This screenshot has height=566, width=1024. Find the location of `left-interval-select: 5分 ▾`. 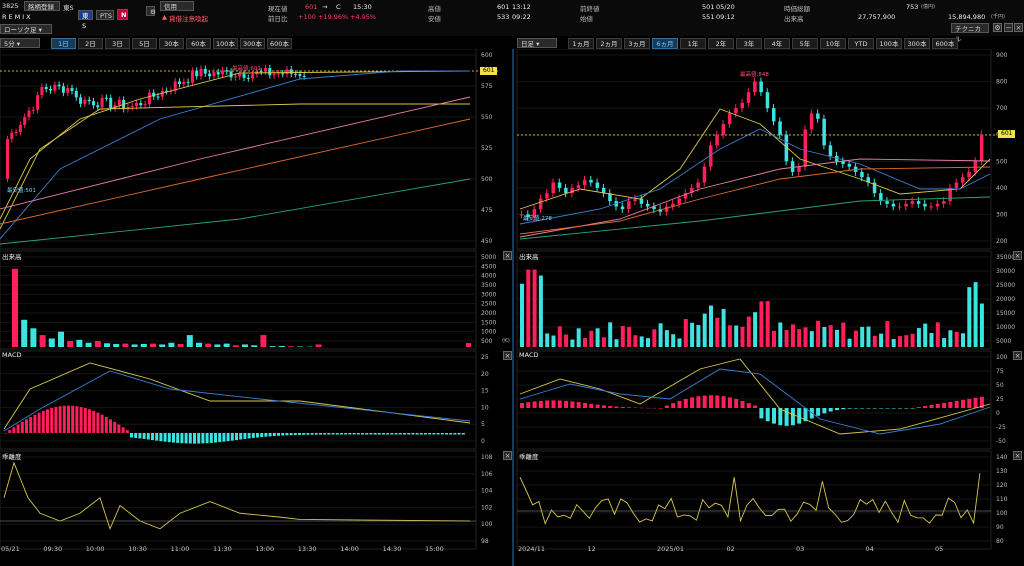

left-interval-select: 5分 ▾ is located at coordinates (20, 43).